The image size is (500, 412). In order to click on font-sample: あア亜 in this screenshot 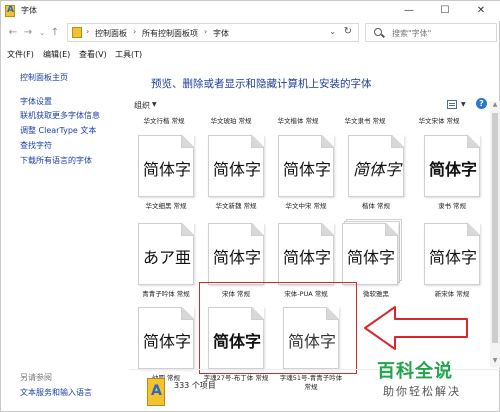, I will do `click(166, 257)`.